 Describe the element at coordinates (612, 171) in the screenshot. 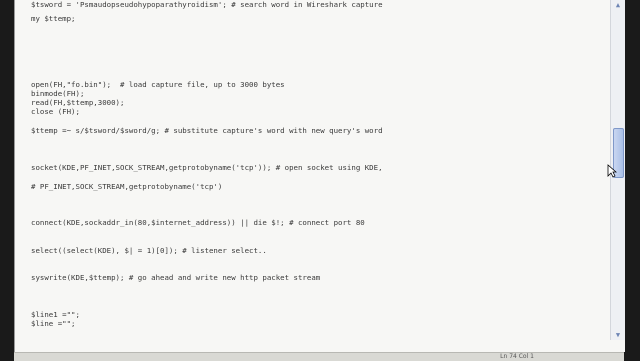

I see `mouse-pointer-icon` at that location.